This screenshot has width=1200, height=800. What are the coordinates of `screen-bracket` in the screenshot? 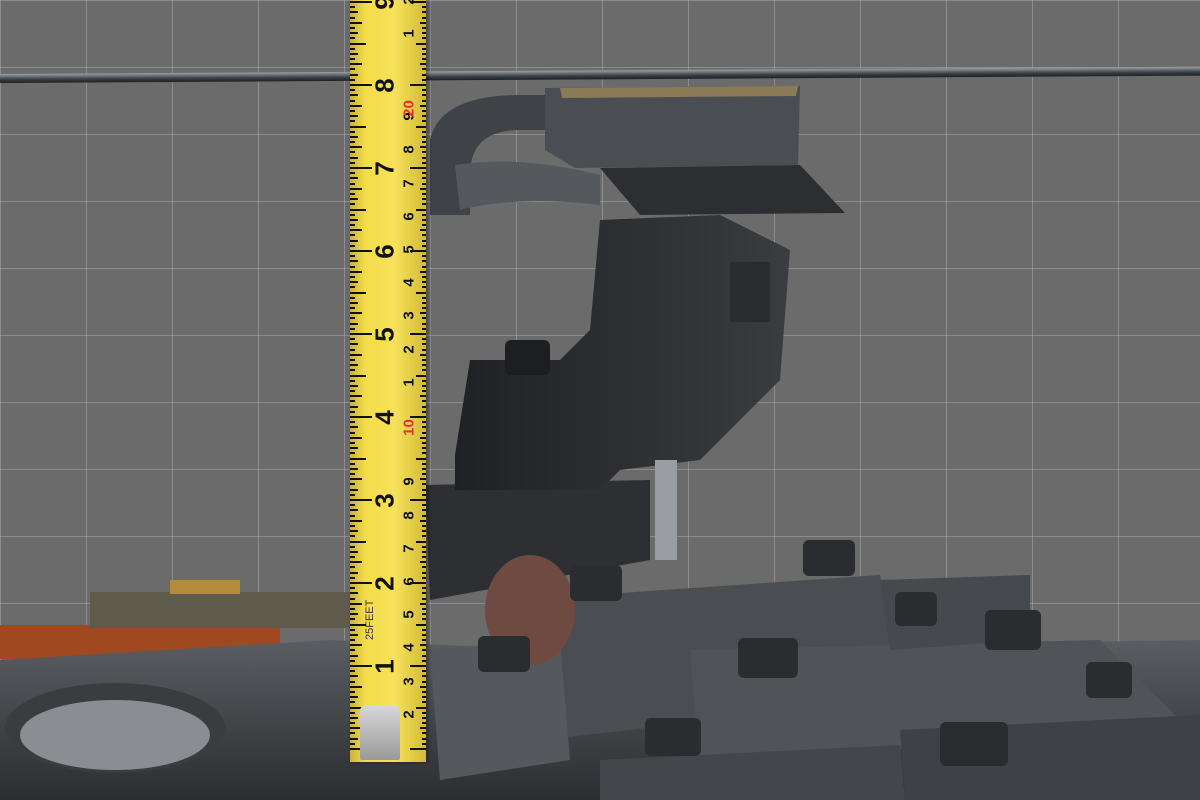 It's located at (722, 190).